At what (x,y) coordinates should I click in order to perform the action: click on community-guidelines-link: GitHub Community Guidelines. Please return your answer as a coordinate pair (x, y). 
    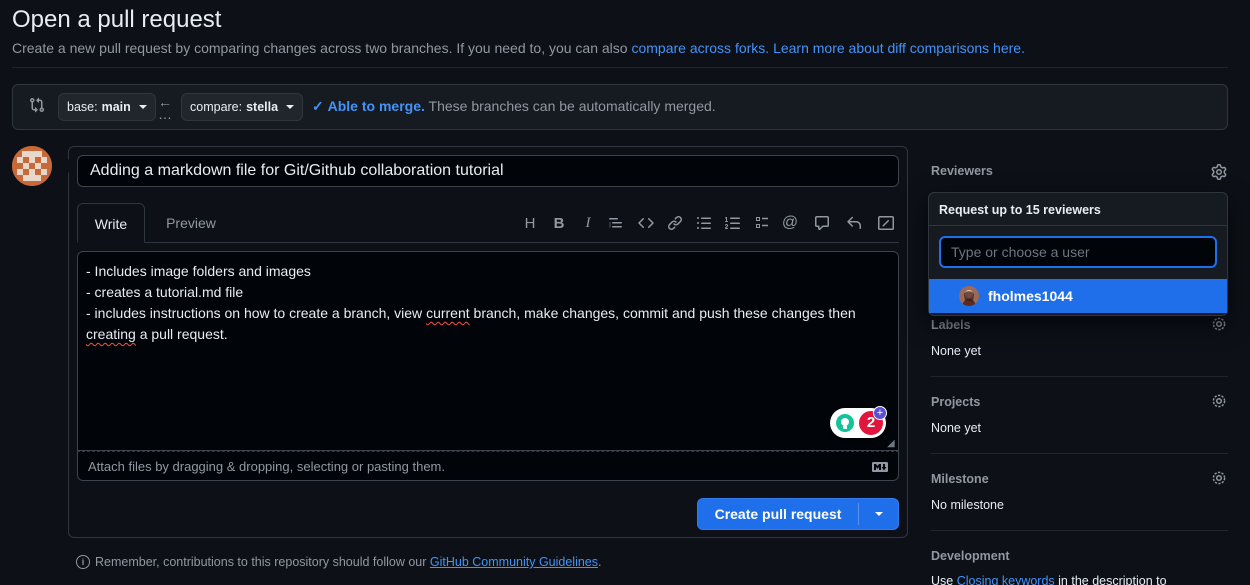
    Looking at the image, I should click on (514, 562).